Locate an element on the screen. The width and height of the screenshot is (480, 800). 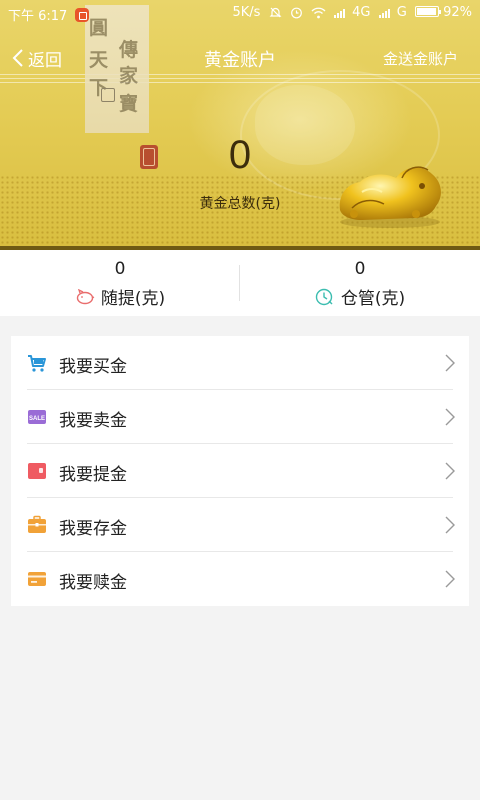
sale-tag-icon: SALE is located at coordinates (37, 417).